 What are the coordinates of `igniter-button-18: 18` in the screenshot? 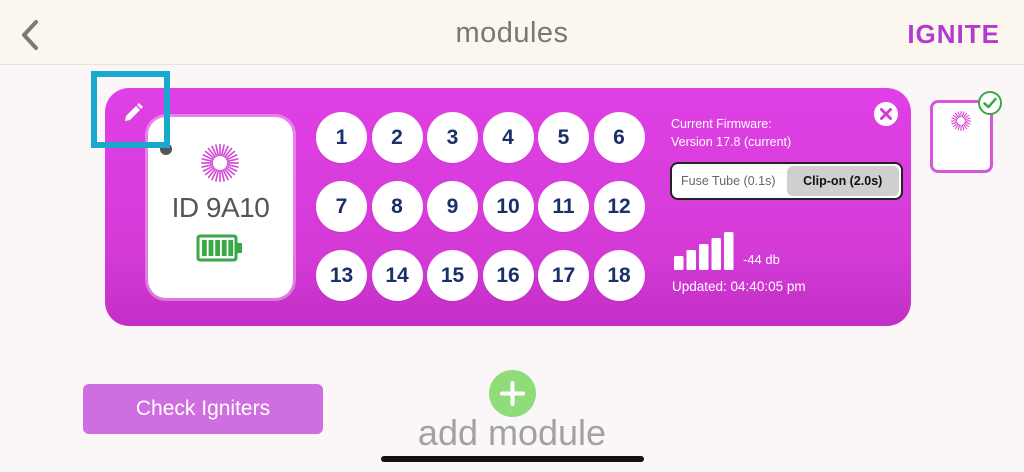 It's located at (619, 275).